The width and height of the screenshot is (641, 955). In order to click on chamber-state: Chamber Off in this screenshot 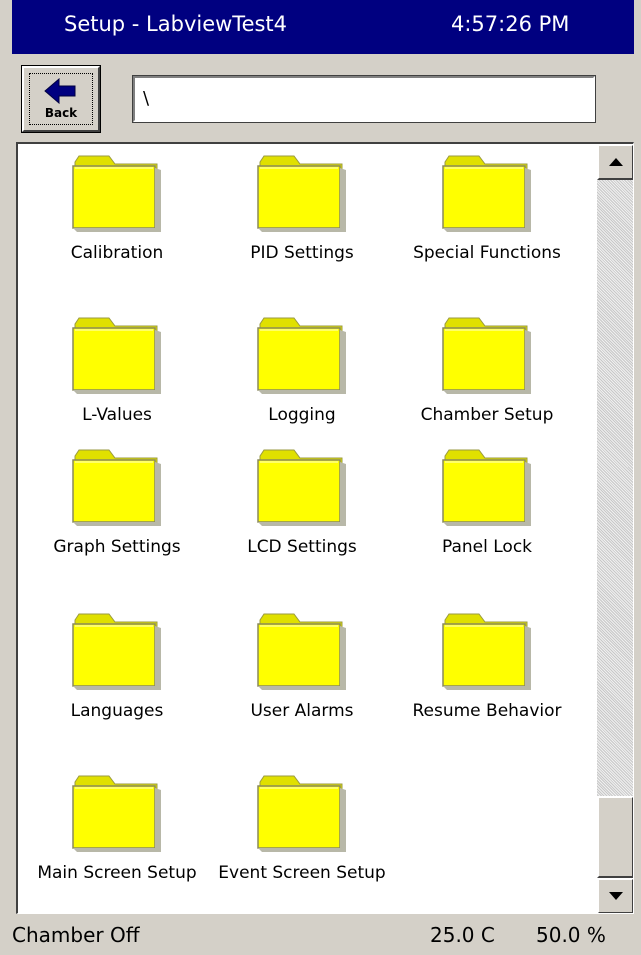, I will do `click(76, 935)`.